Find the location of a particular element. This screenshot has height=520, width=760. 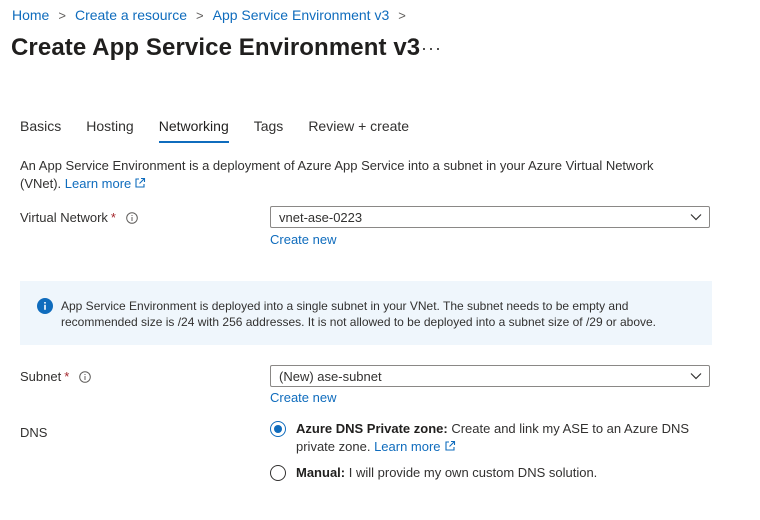

more-icon: ··· is located at coordinates (431, 48).